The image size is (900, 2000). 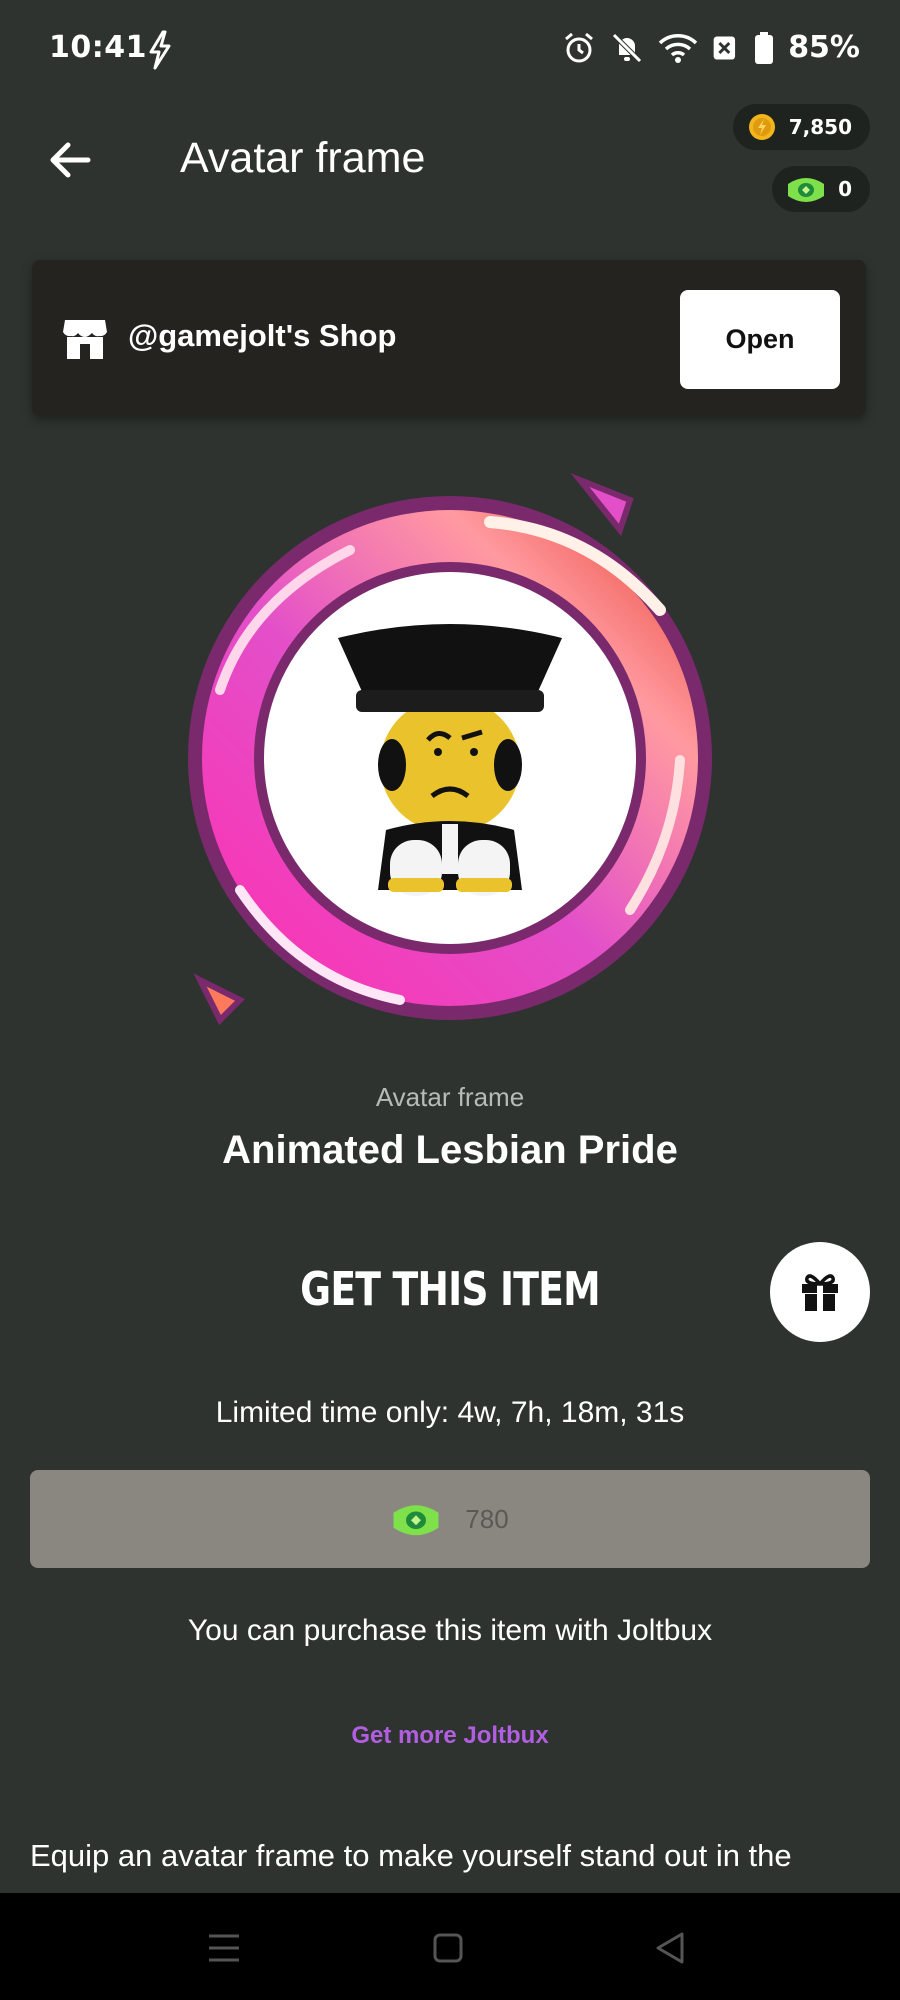 What do you see at coordinates (824, 47) in the screenshot?
I see `battery-percent: 85%` at bounding box center [824, 47].